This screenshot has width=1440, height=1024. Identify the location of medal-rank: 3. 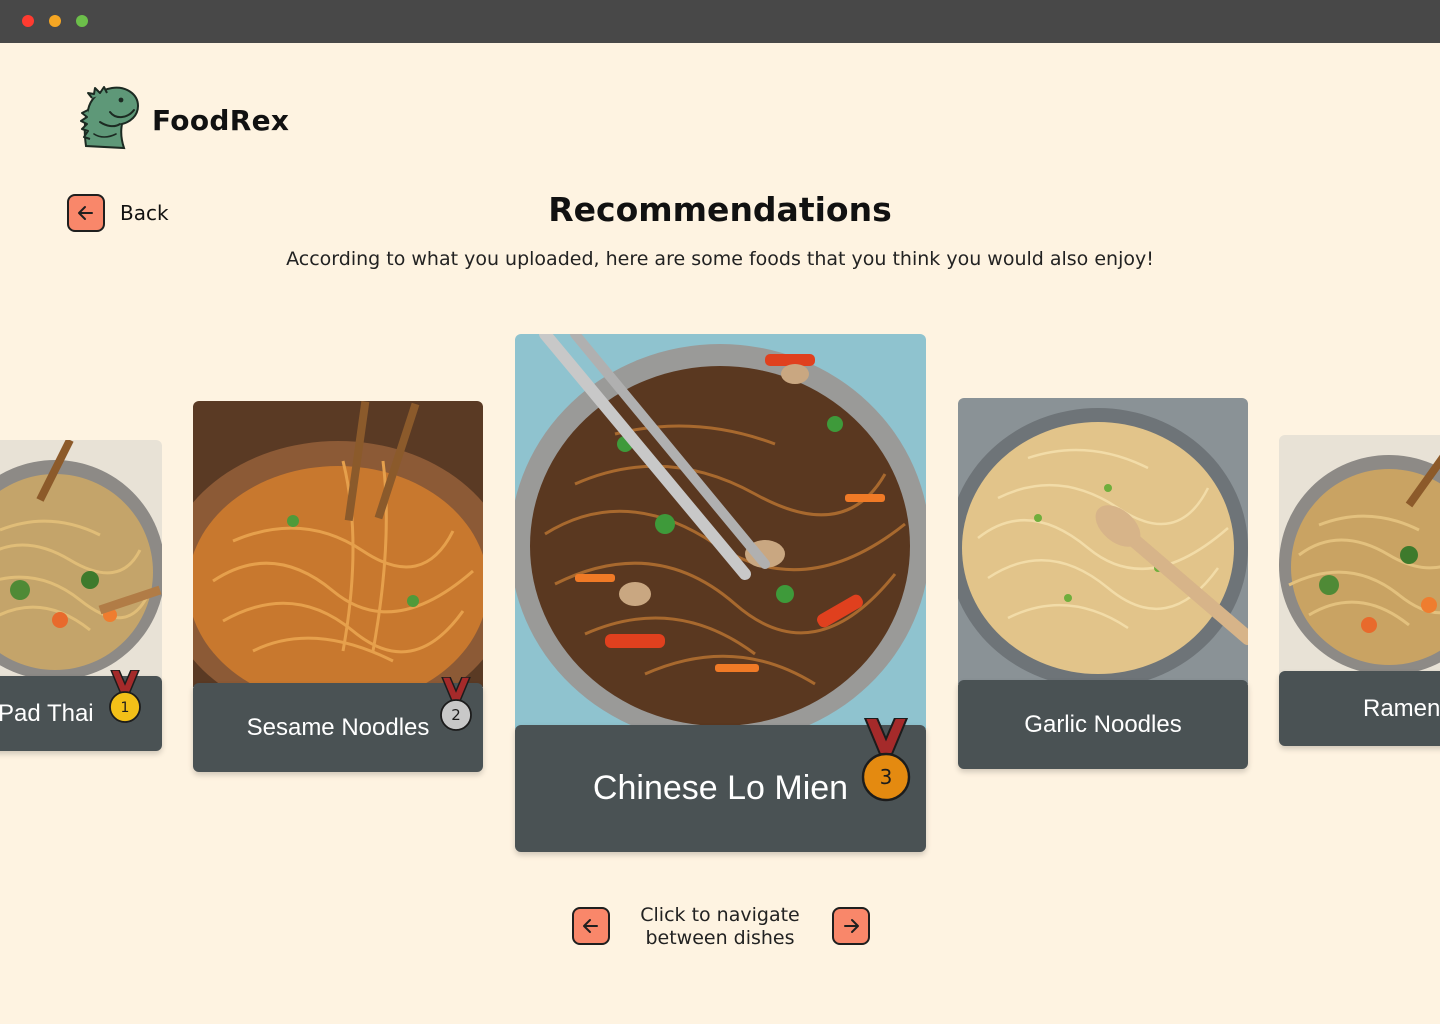
(886, 777).